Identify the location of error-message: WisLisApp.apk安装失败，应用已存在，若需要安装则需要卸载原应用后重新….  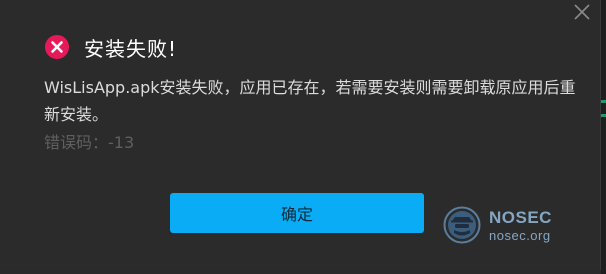
(310, 101).